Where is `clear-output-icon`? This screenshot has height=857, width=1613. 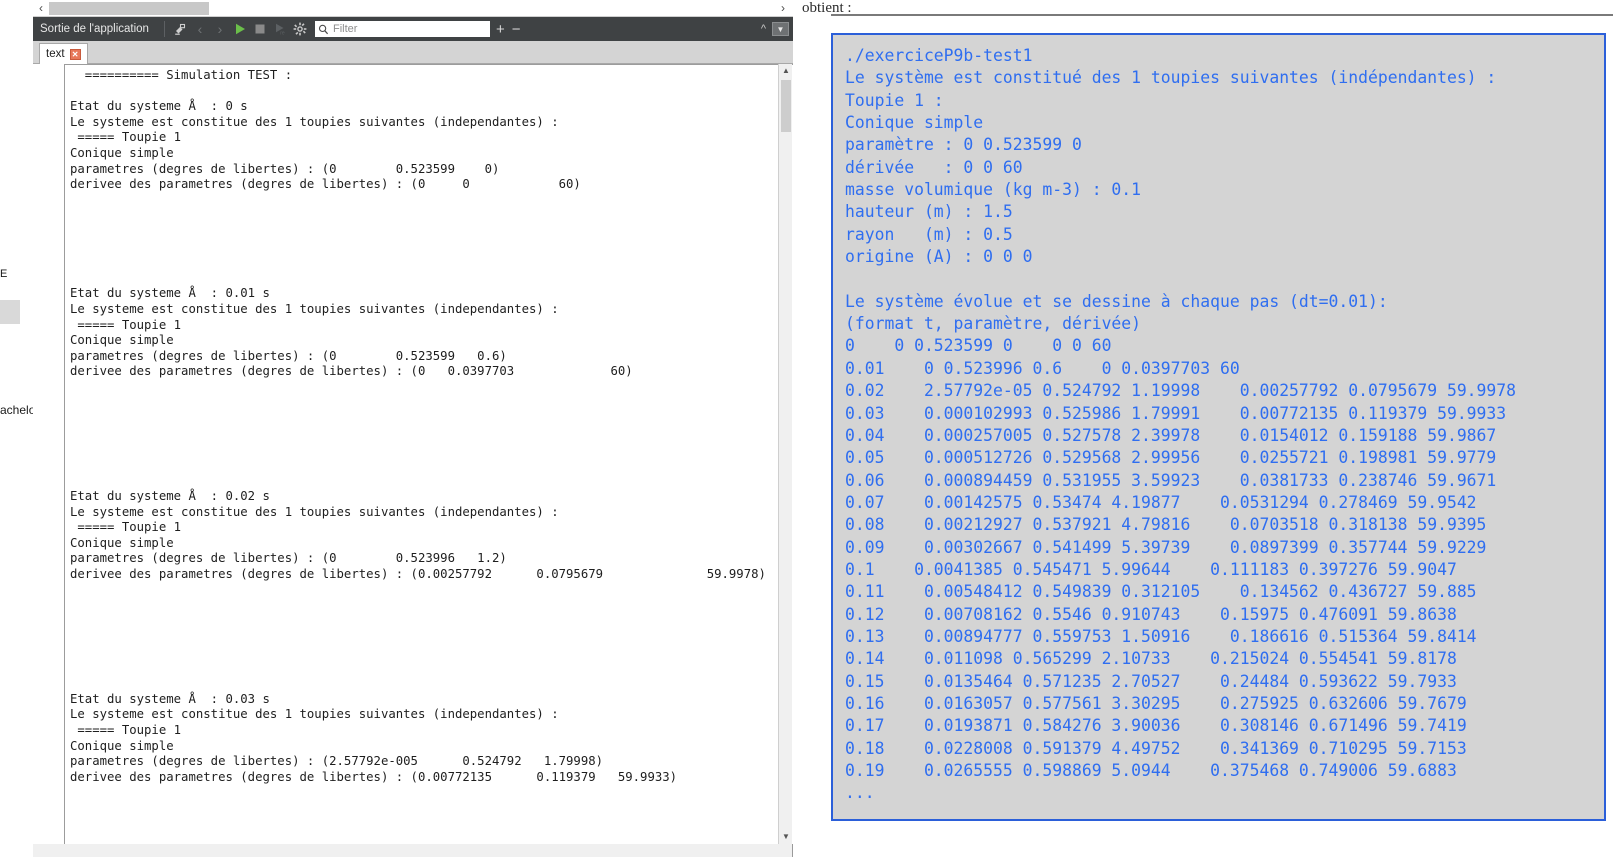 clear-output-icon is located at coordinates (180, 29).